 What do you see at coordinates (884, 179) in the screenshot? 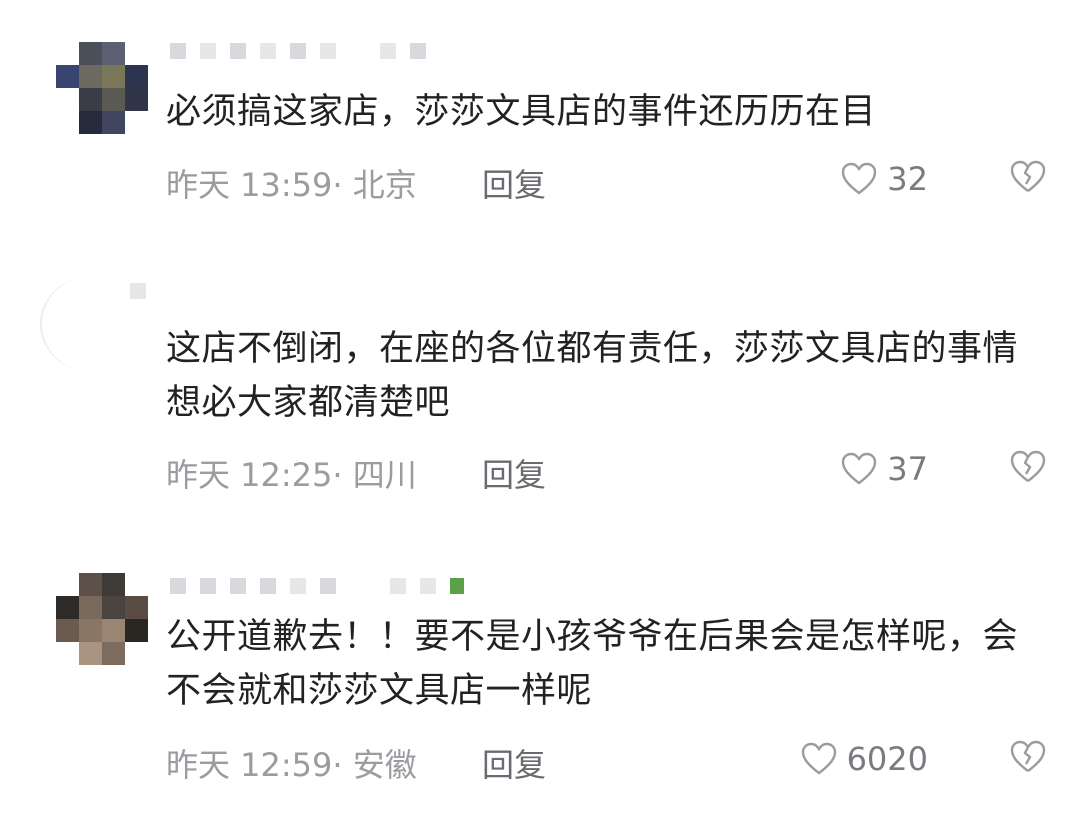
I see `like-button: 32` at bounding box center [884, 179].